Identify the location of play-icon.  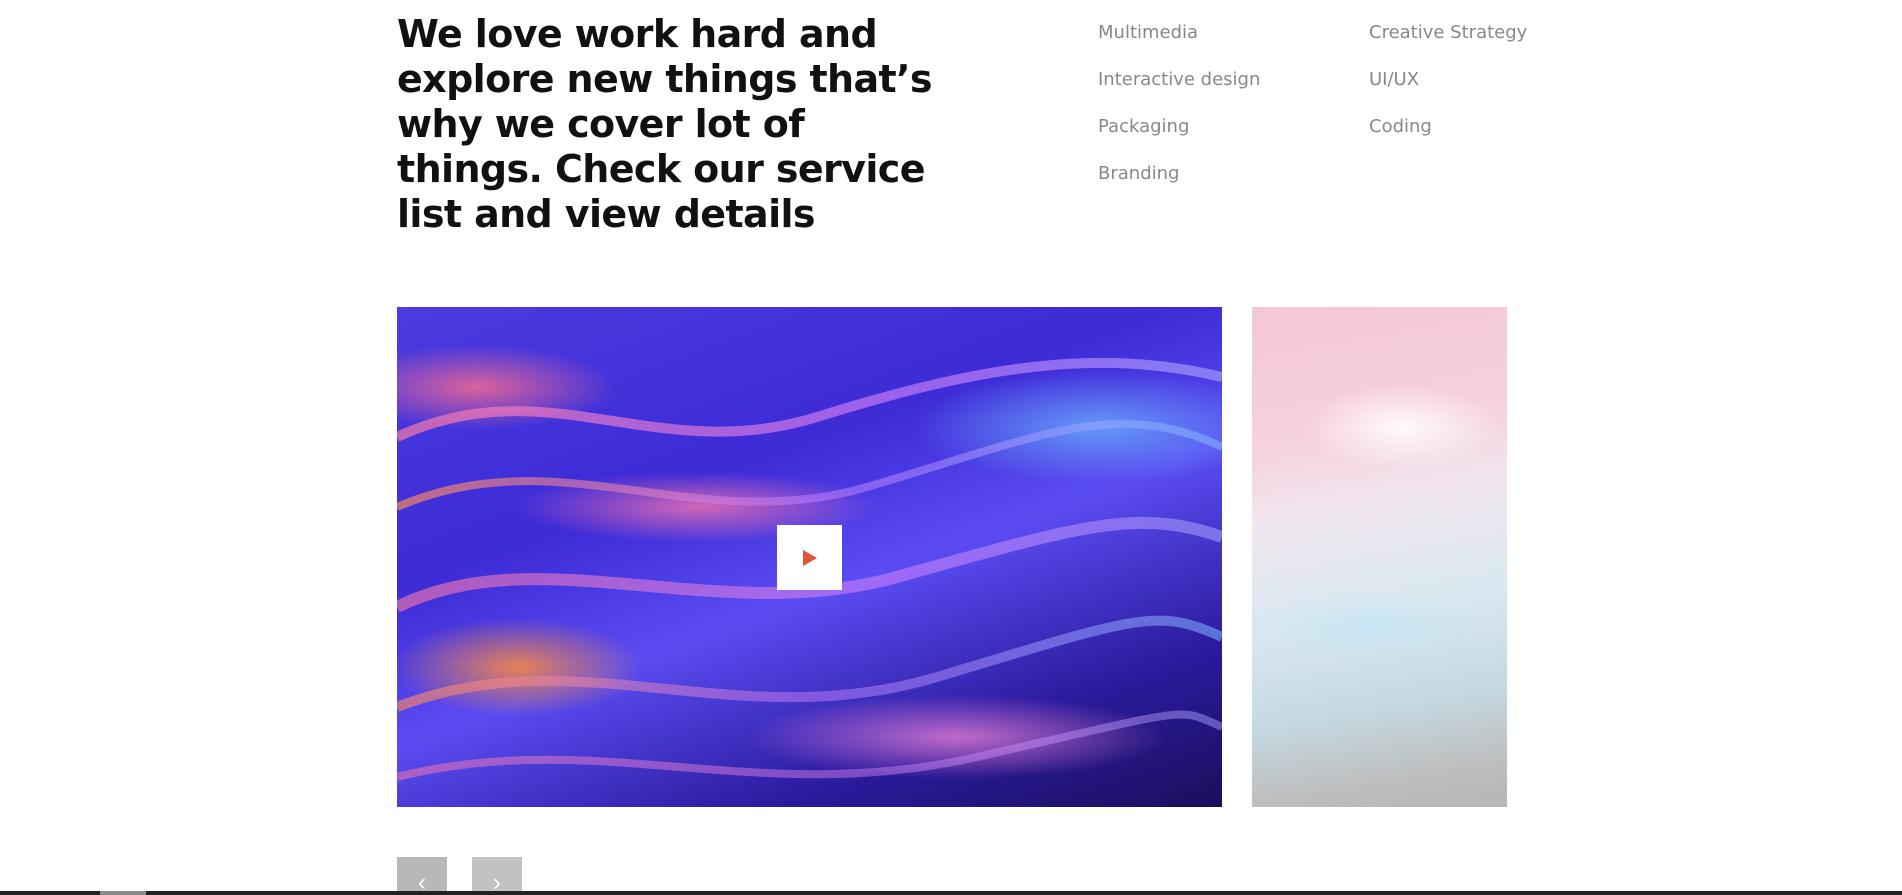
(809, 557).